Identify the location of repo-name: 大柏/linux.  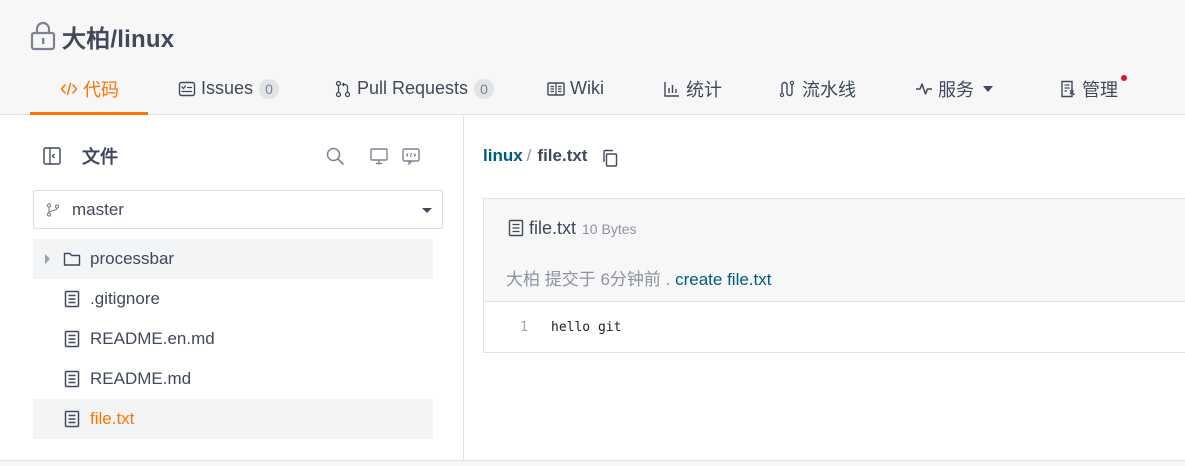
(118, 36).